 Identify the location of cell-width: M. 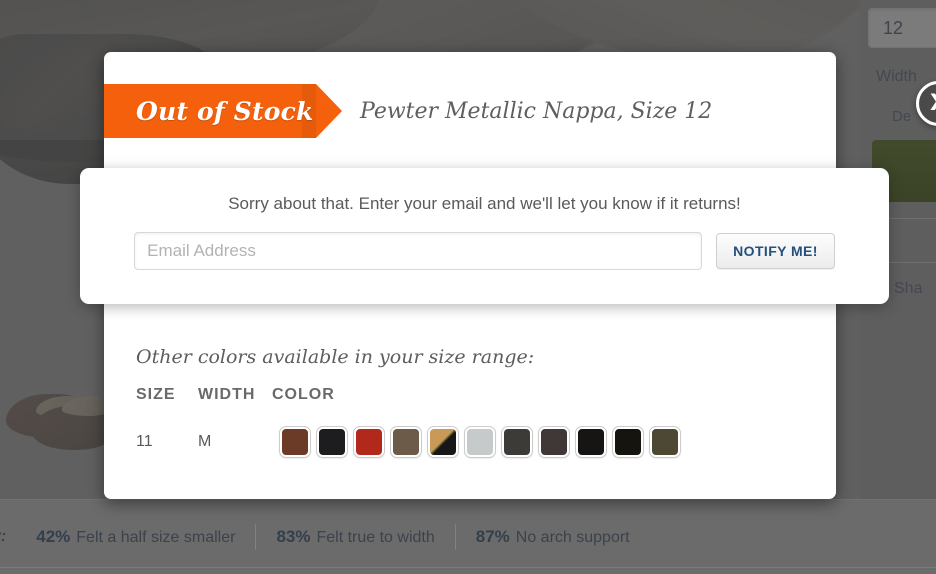
(205, 441).